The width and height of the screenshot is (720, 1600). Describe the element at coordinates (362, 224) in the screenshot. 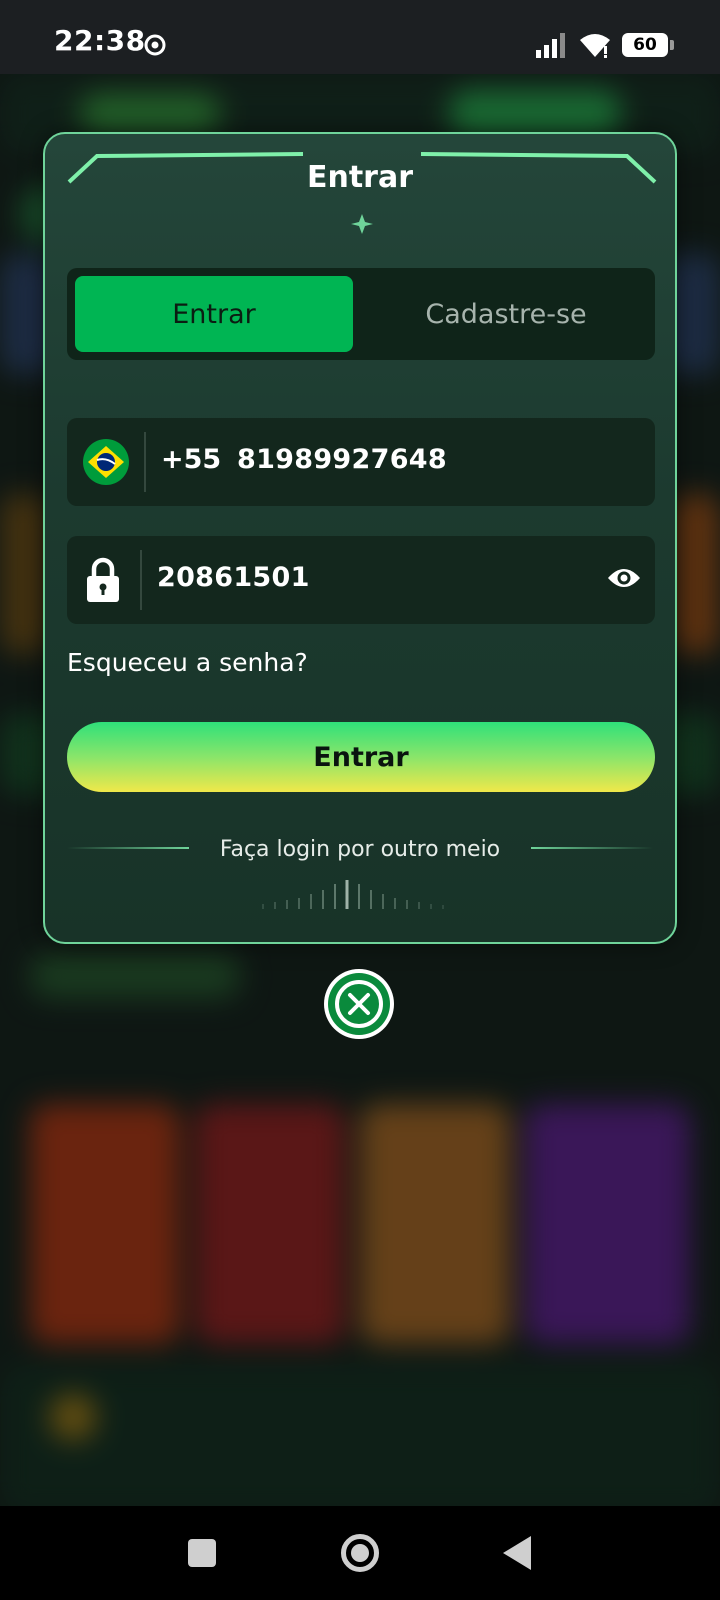

I see `title-divider` at that location.